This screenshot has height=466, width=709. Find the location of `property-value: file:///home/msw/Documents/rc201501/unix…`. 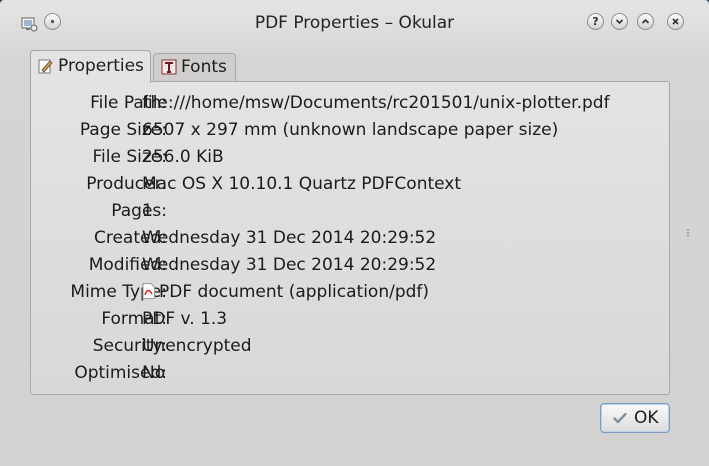

property-value: file:///home/msw/Documents/rc201501/unix… is located at coordinates (376, 103).